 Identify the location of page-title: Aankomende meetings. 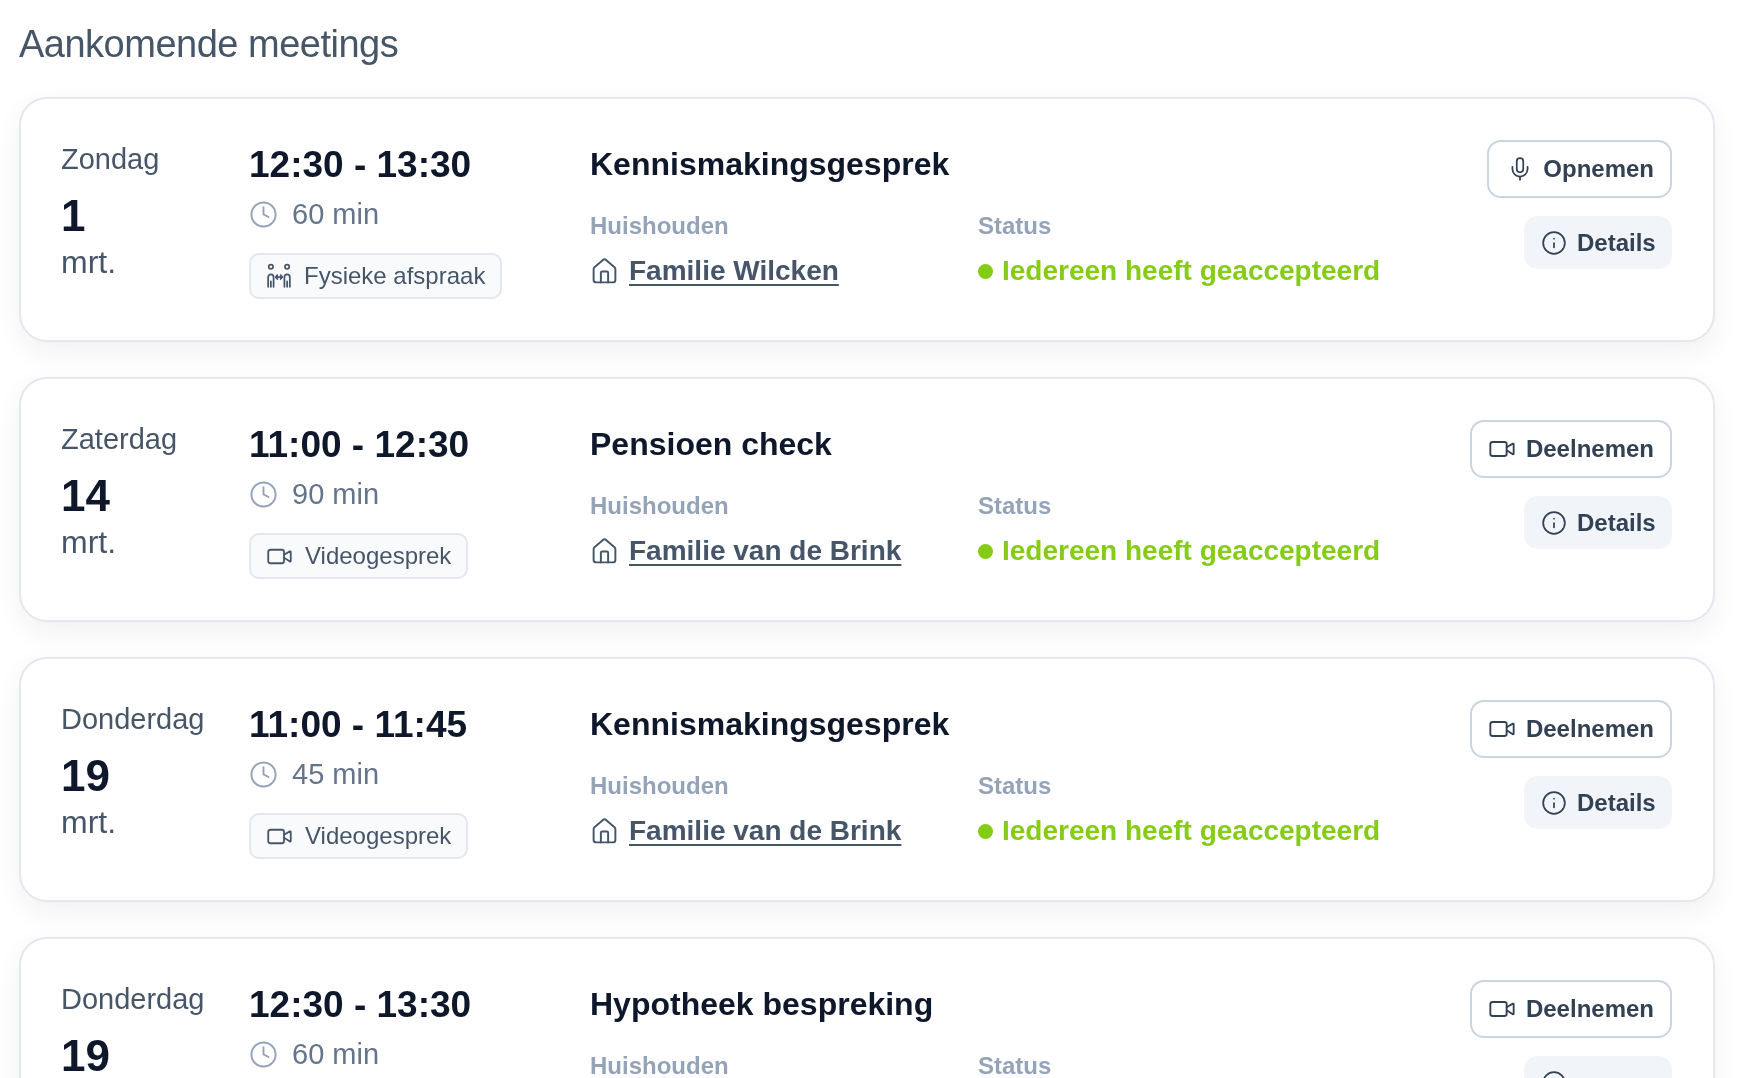
(209, 44).